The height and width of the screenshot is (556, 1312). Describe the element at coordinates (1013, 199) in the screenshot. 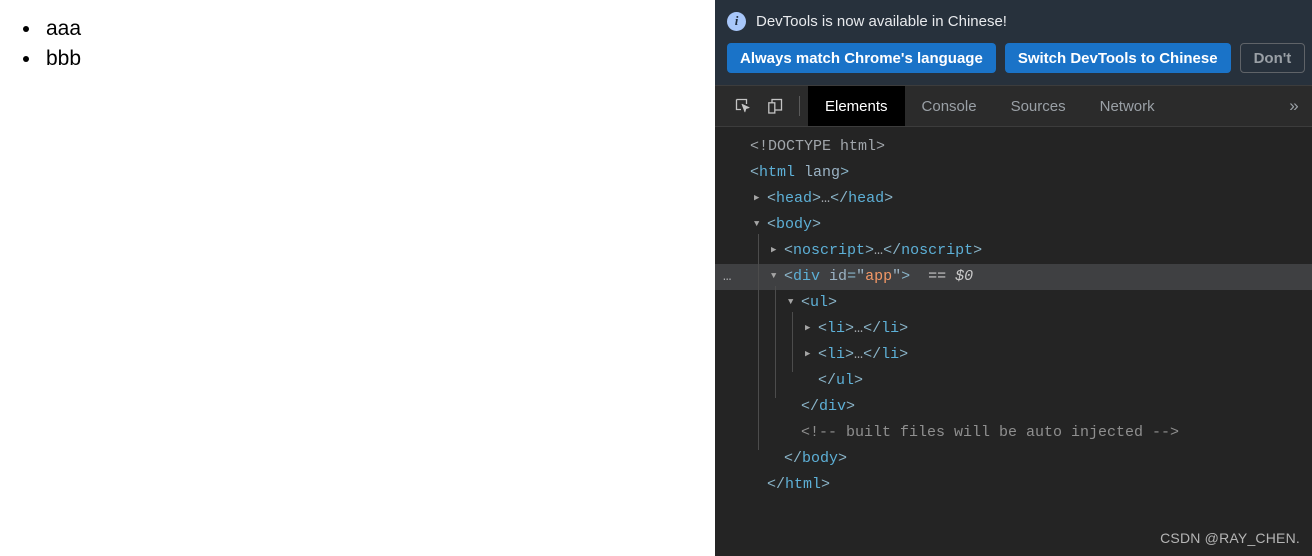

I see `dom-node-row: ▶ <head>…</head>` at that location.